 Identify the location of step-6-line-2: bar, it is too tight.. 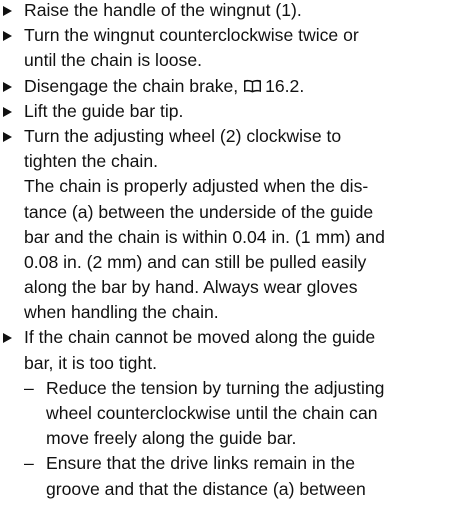
(91, 362).